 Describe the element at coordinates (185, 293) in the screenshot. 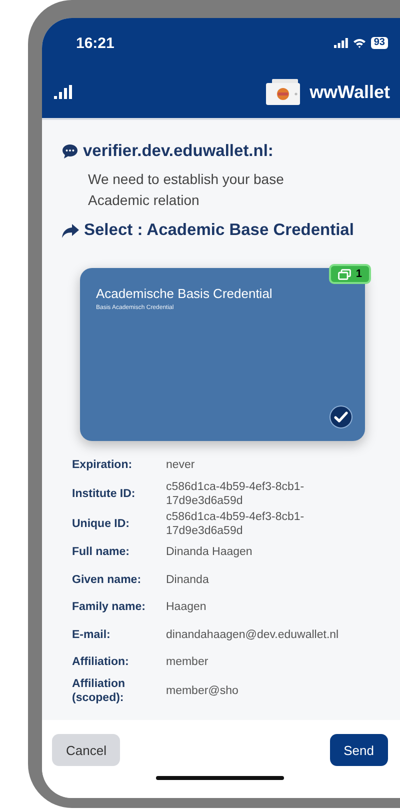

I see `credential-title: Academische Basis Credential` at that location.